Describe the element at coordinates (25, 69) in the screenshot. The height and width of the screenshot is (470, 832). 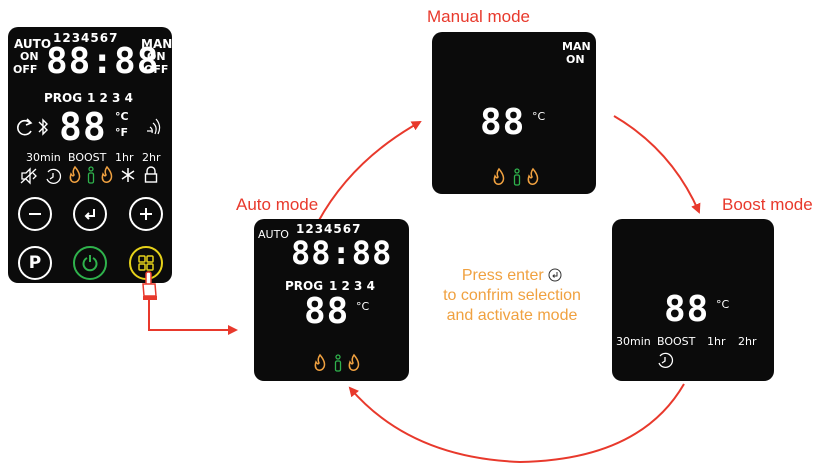
I see `controller-off-left: OFF` at that location.